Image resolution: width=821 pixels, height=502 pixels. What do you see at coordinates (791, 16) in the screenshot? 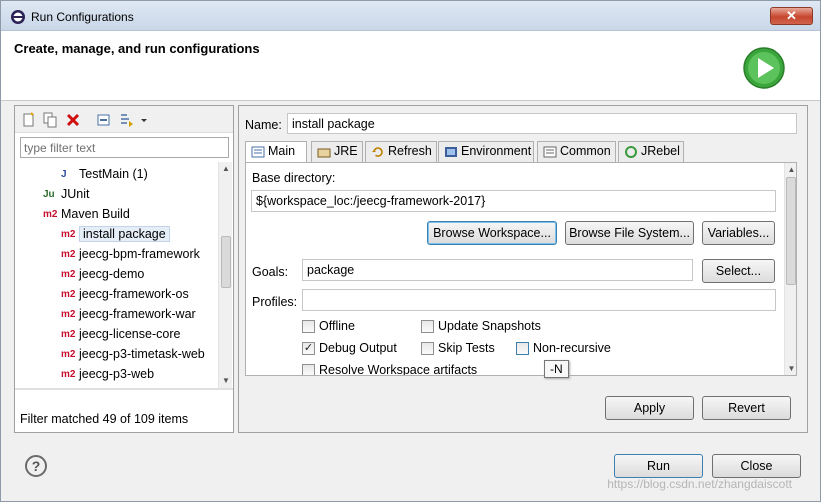
I see `close-window-button: ✕` at bounding box center [791, 16].